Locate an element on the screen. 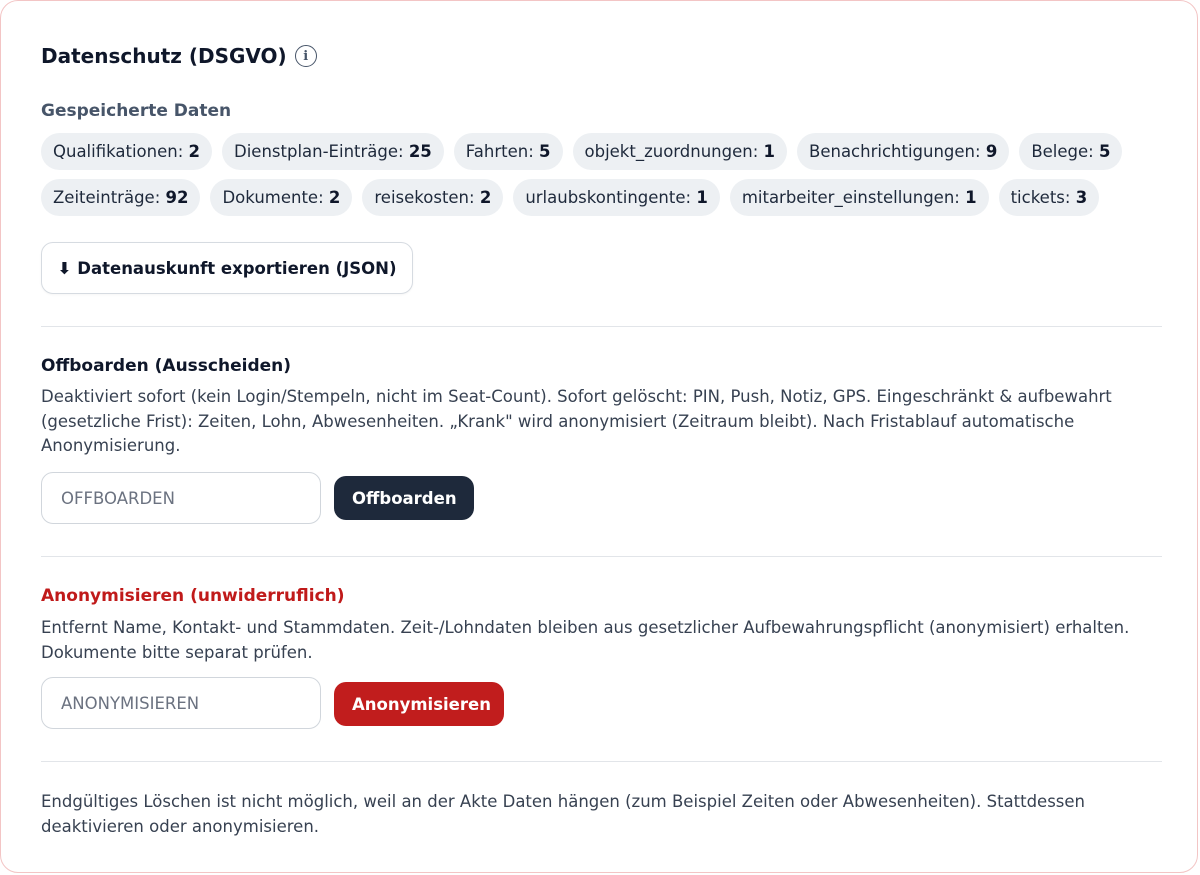 This screenshot has width=1200, height=875. export-data-button: ⬇ Datenauskunft exportieren (JSON) is located at coordinates (227, 268).